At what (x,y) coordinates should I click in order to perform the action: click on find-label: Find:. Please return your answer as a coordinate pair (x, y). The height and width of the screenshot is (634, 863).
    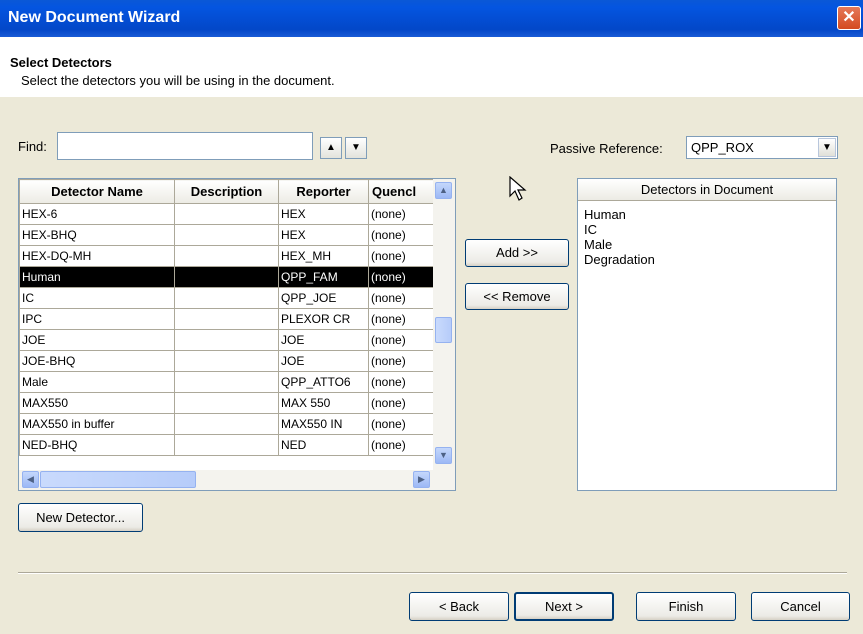
    Looking at the image, I should click on (32, 146).